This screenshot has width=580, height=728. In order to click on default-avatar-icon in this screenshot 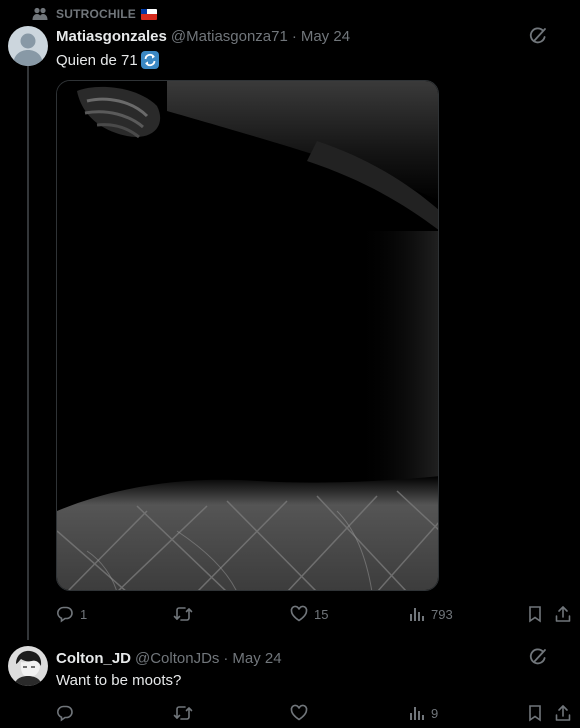, I will do `click(28, 46)`.